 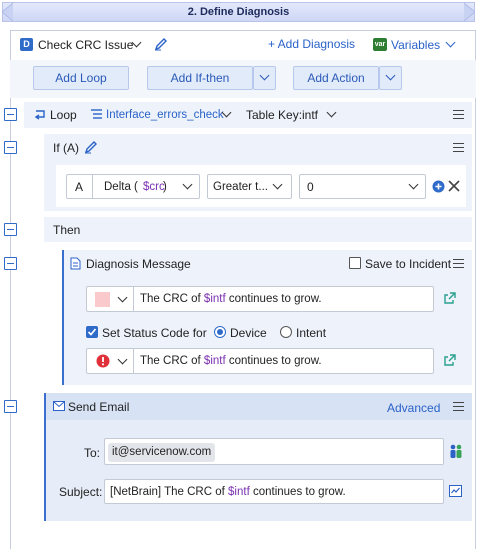 What do you see at coordinates (413, 408) in the screenshot?
I see `advanced-link: Advanced` at bounding box center [413, 408].